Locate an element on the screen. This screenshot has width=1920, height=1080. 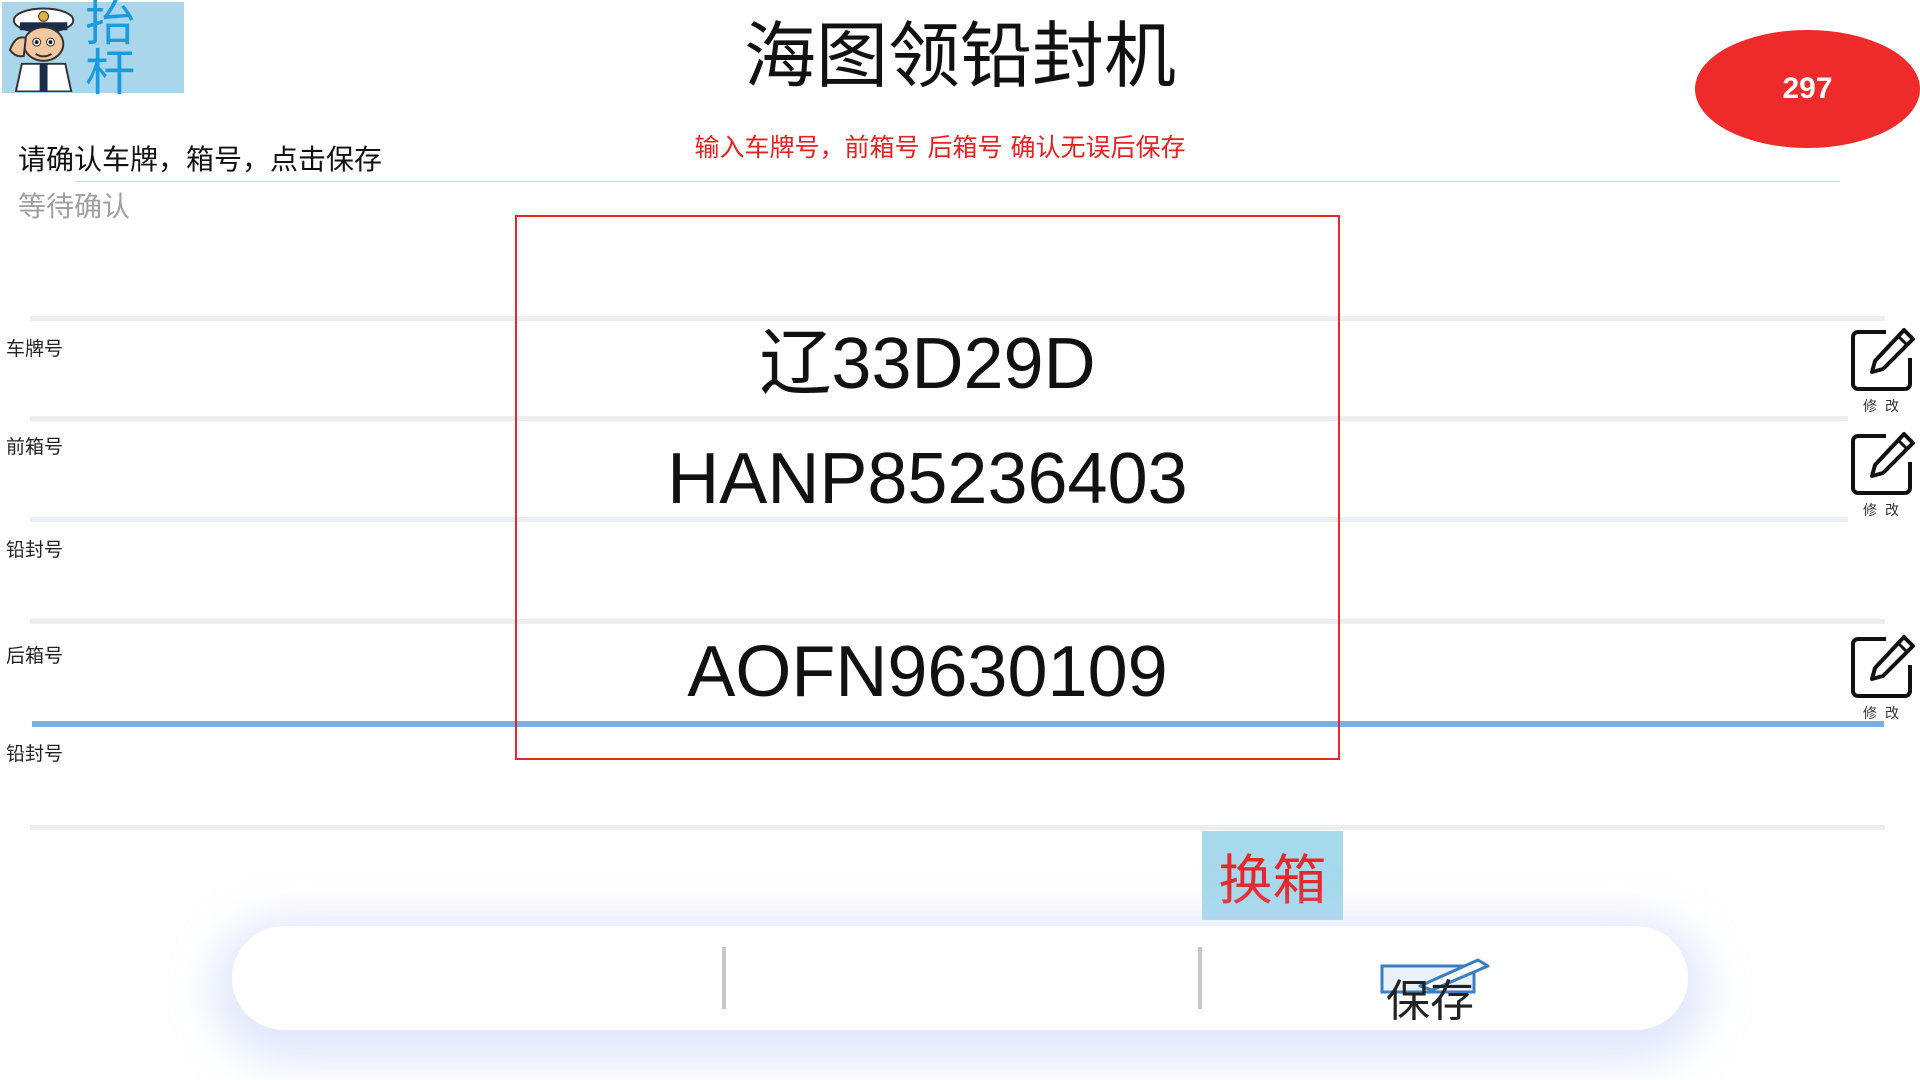
row-label-seal-2: 铅封号 is located at coordinates (35, 754).